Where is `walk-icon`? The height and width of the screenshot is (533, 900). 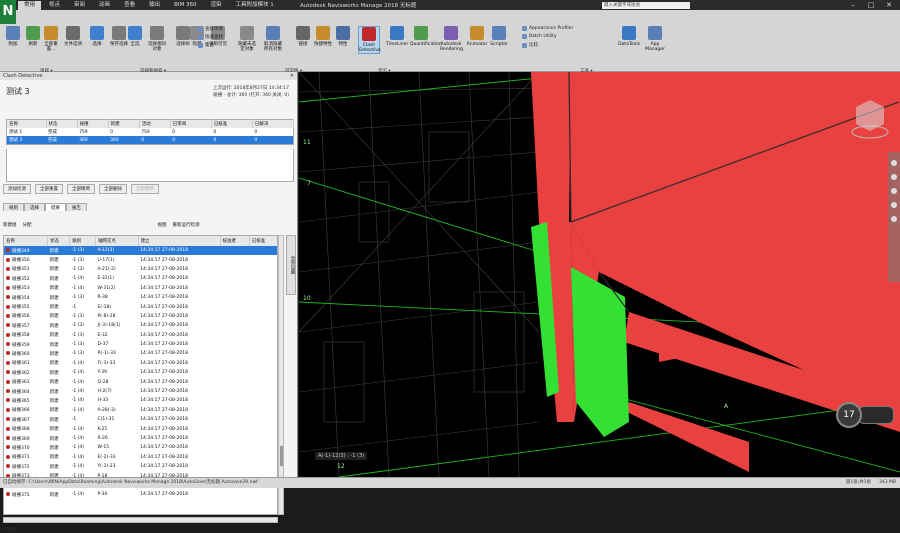
walk-icon is located at coordinates (894, 219).